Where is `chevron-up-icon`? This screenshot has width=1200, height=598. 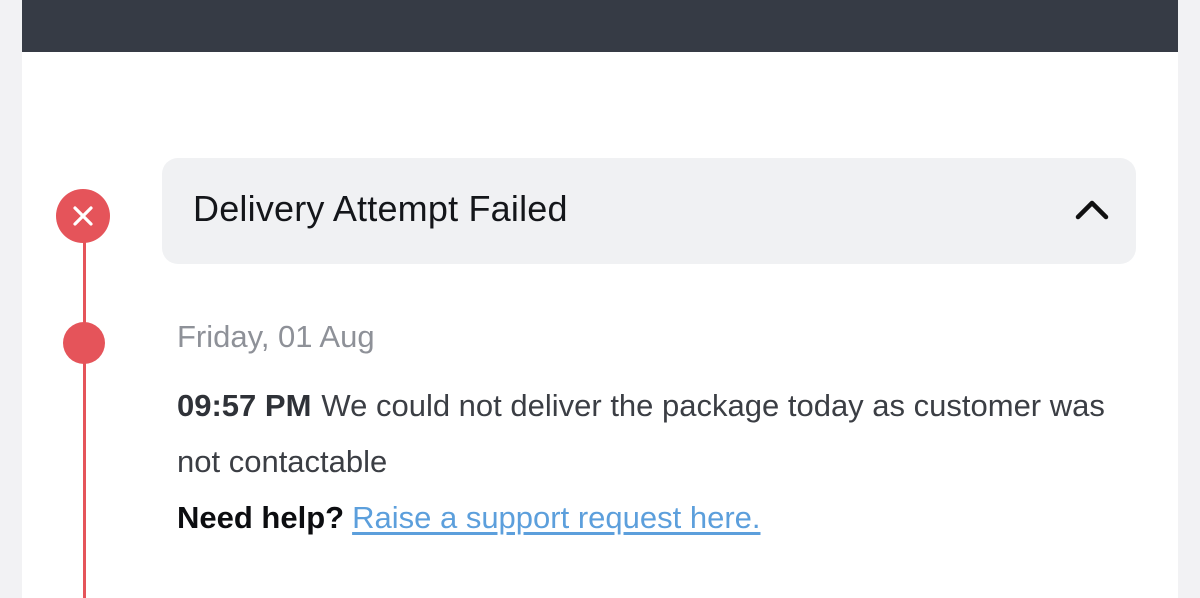 chevron-up-icon is located at coordinates (1092, 209).